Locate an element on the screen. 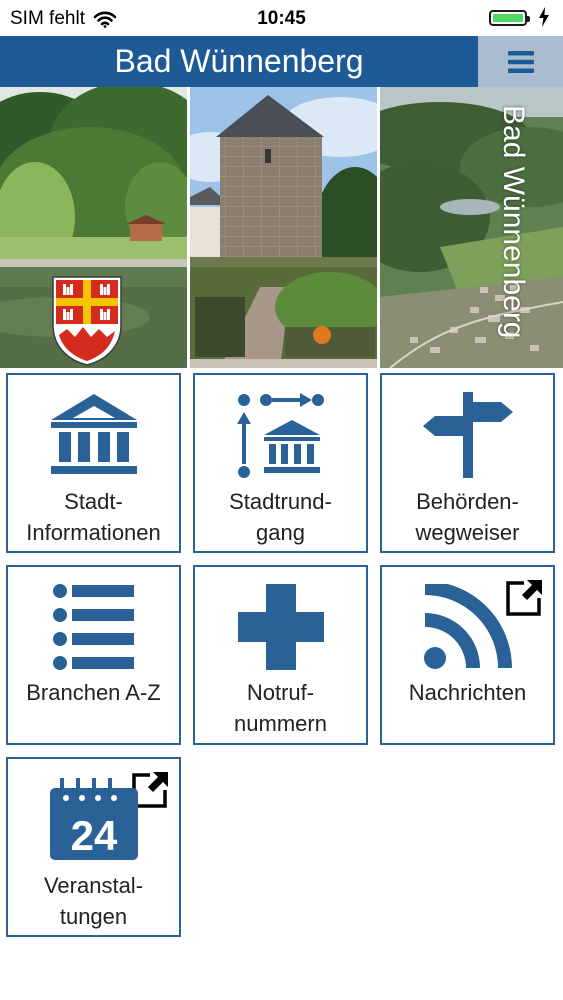  rss-feed-icon is located at coordinates (467, 626).